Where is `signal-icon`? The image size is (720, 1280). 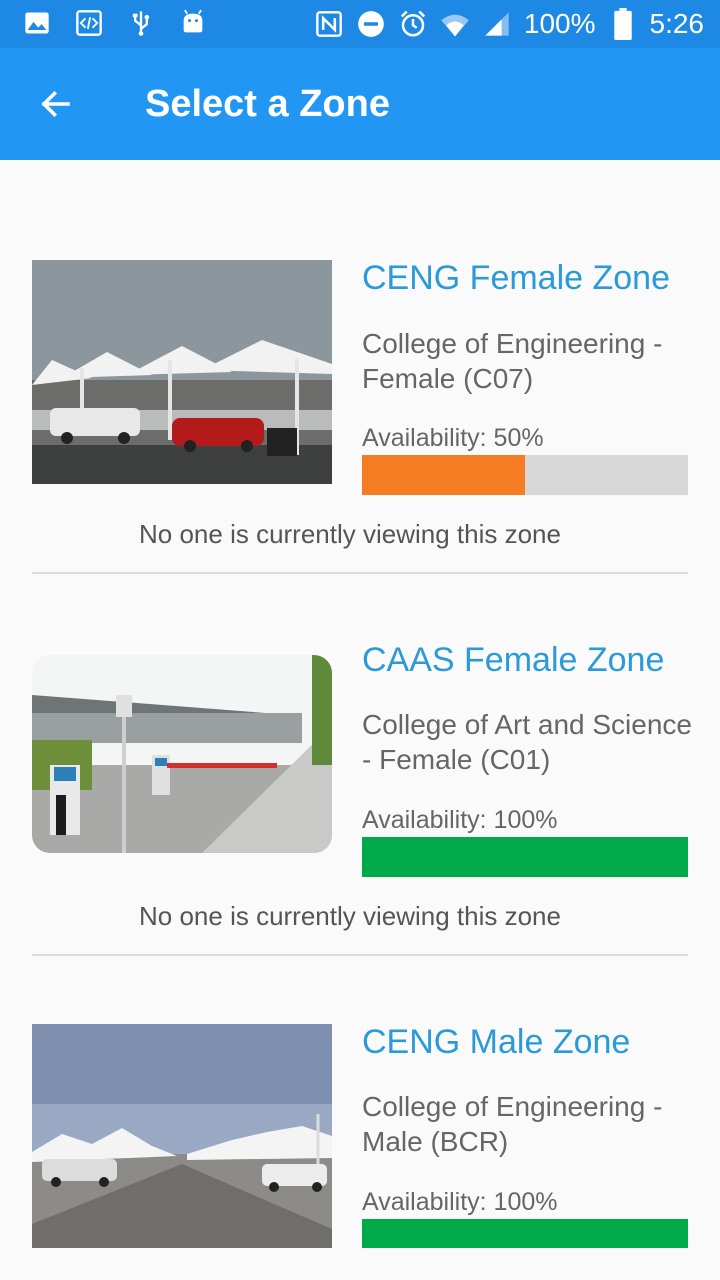 signal-icon is located at coordinates (497, 24).